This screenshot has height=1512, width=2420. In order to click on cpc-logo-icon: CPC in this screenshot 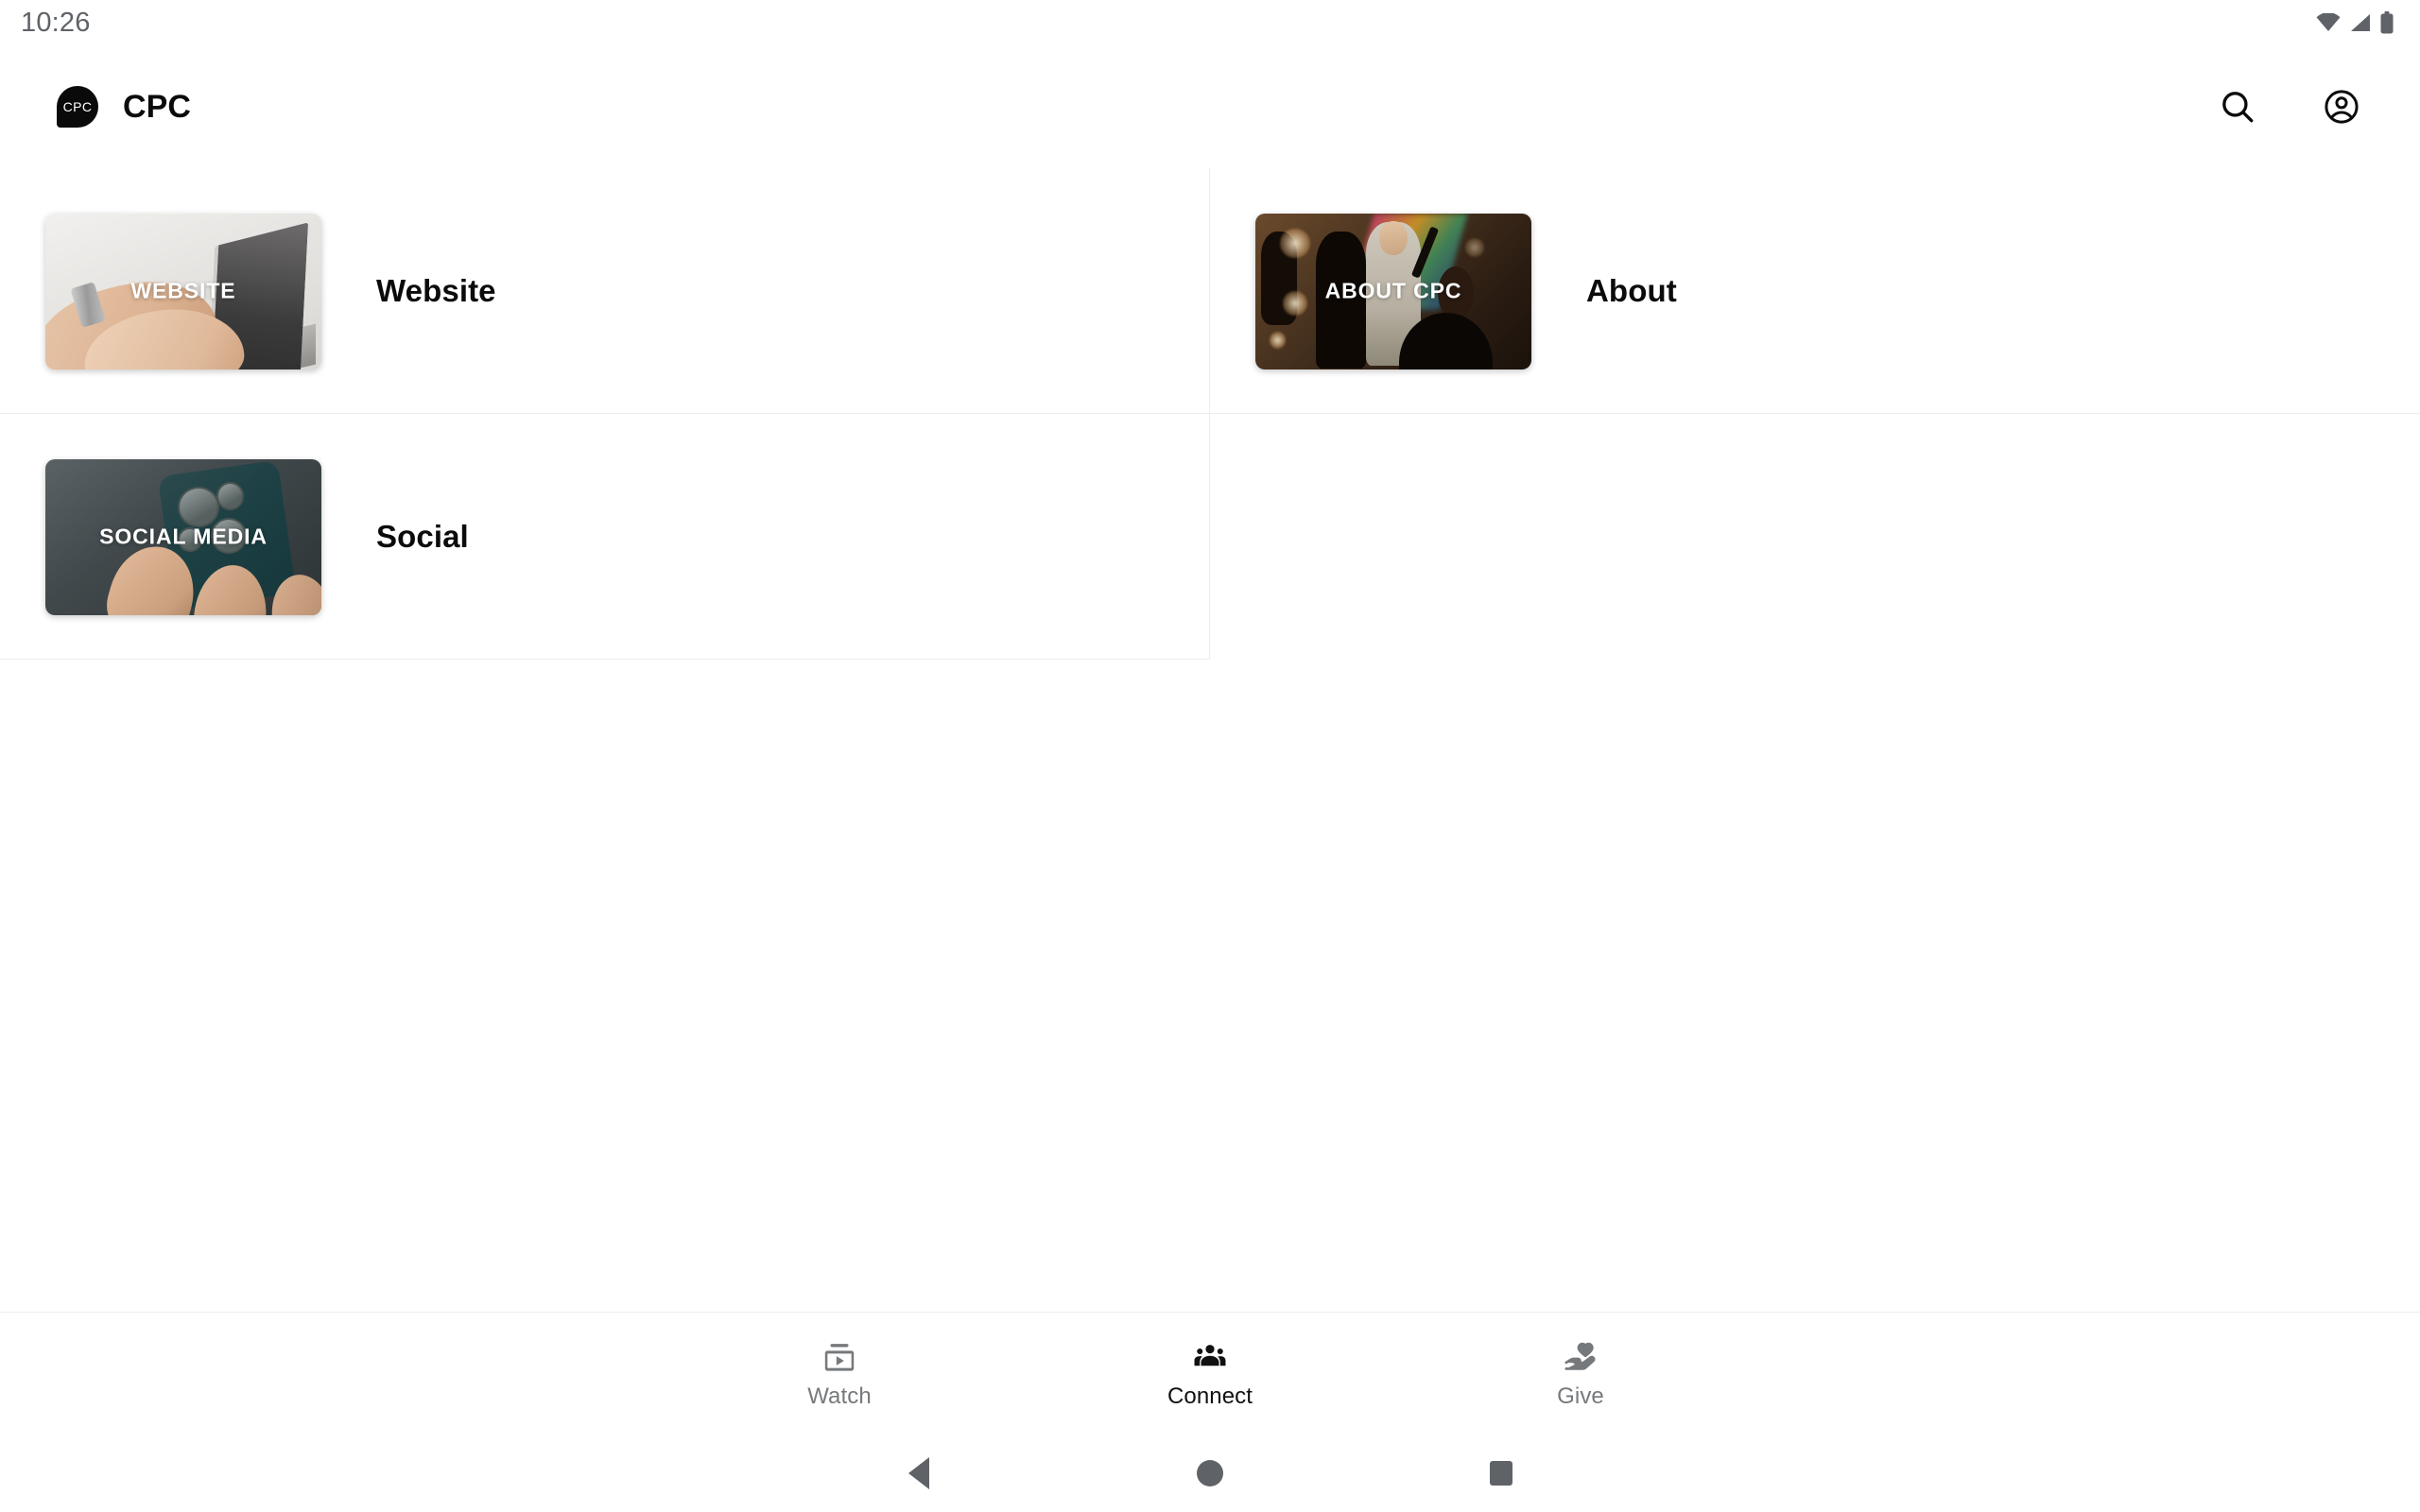, I will do `click(77, 107)`.